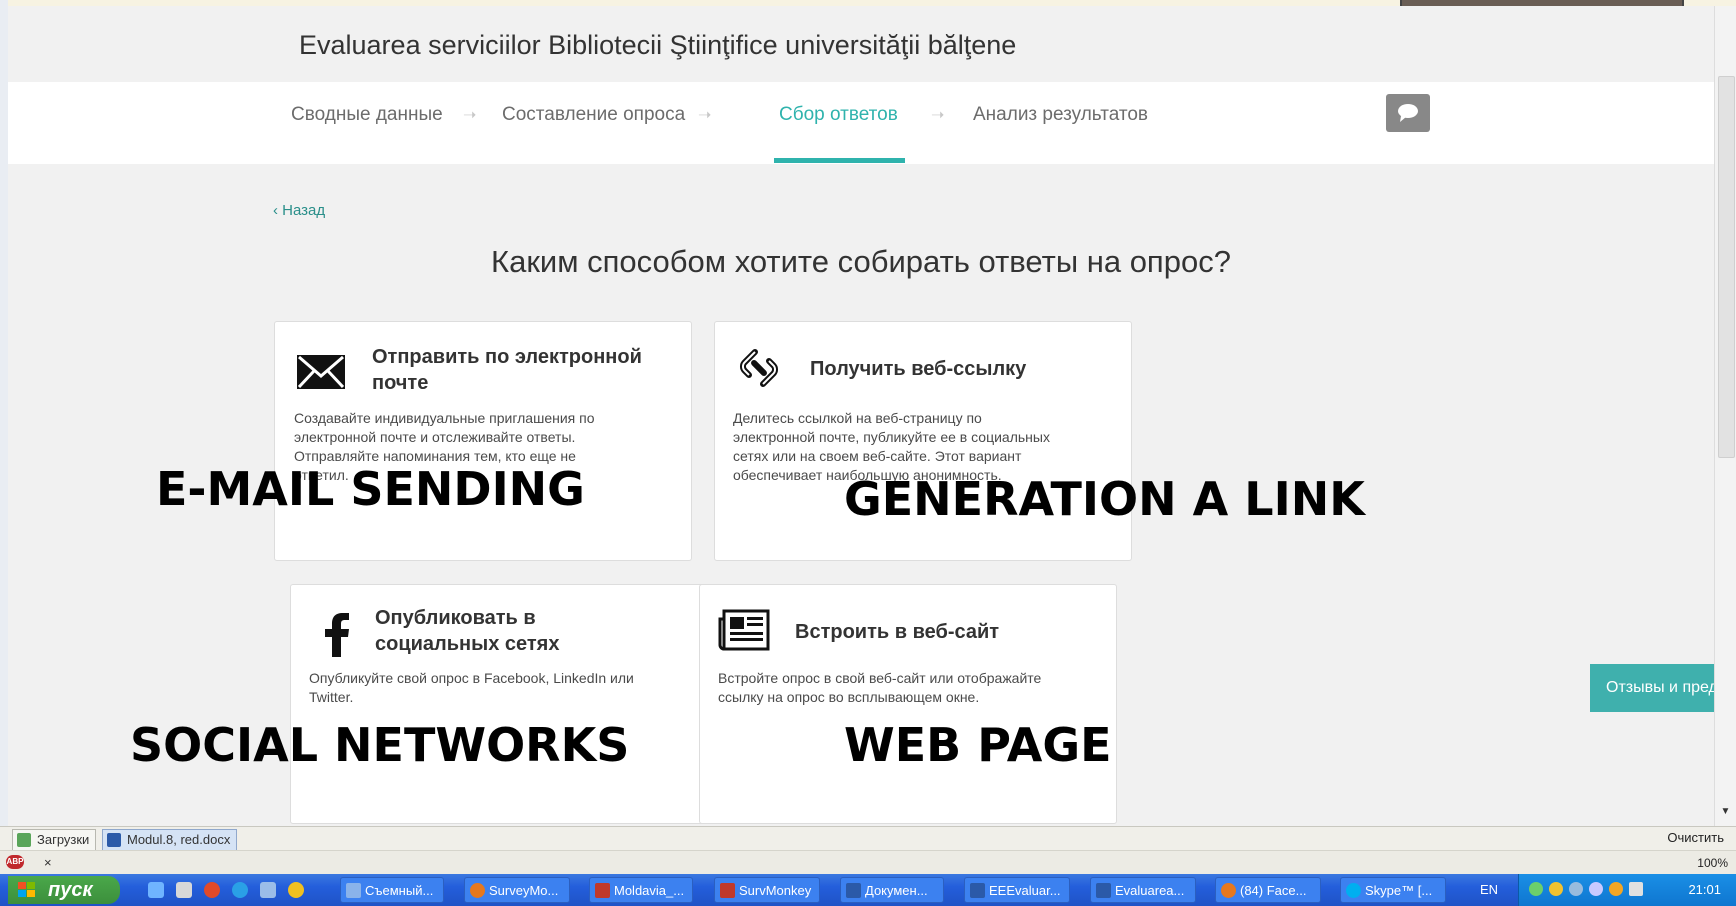 This screenshot has height=906, width=1736. I want to click on card-title: Опубликовать в социальных сетях, so click(467, 631).